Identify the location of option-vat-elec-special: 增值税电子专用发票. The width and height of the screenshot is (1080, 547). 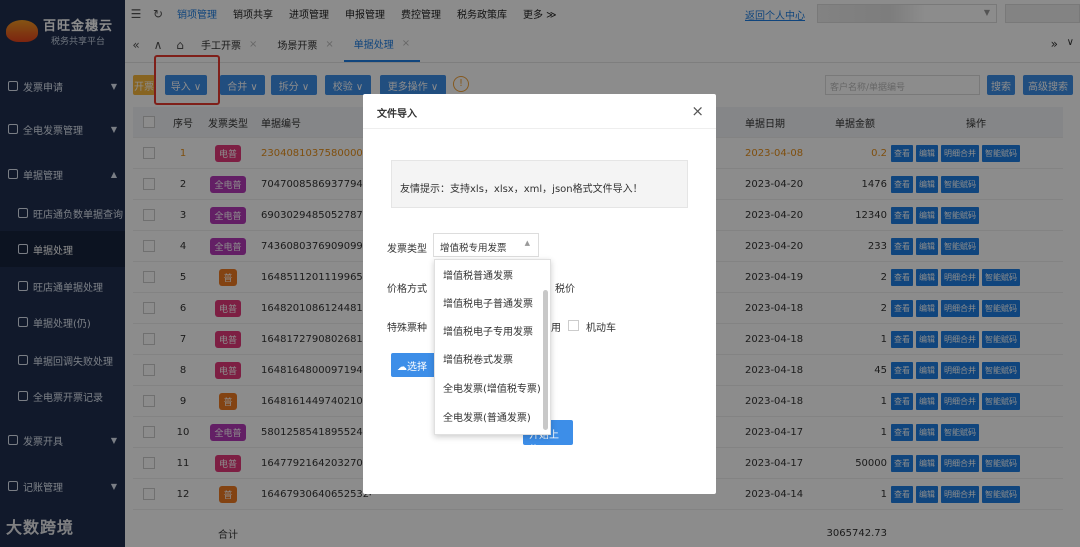
(490, 330).